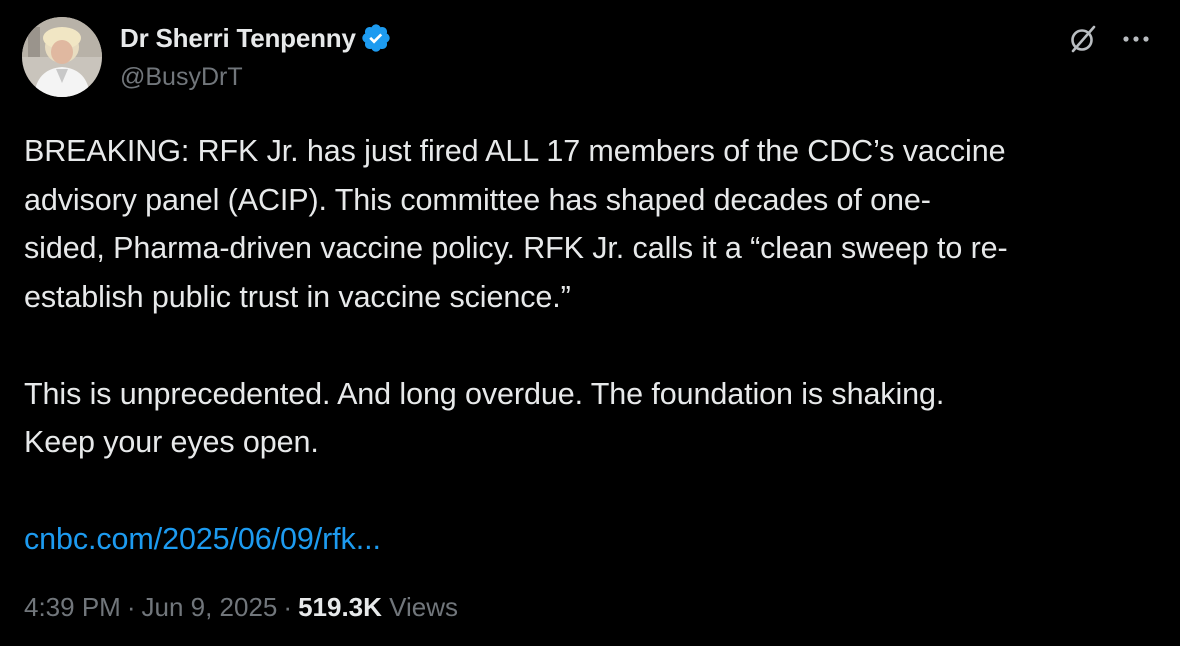 The width and height of the screenshot is (1180, 646). I want to click on grok-button, so click(1083, 39).